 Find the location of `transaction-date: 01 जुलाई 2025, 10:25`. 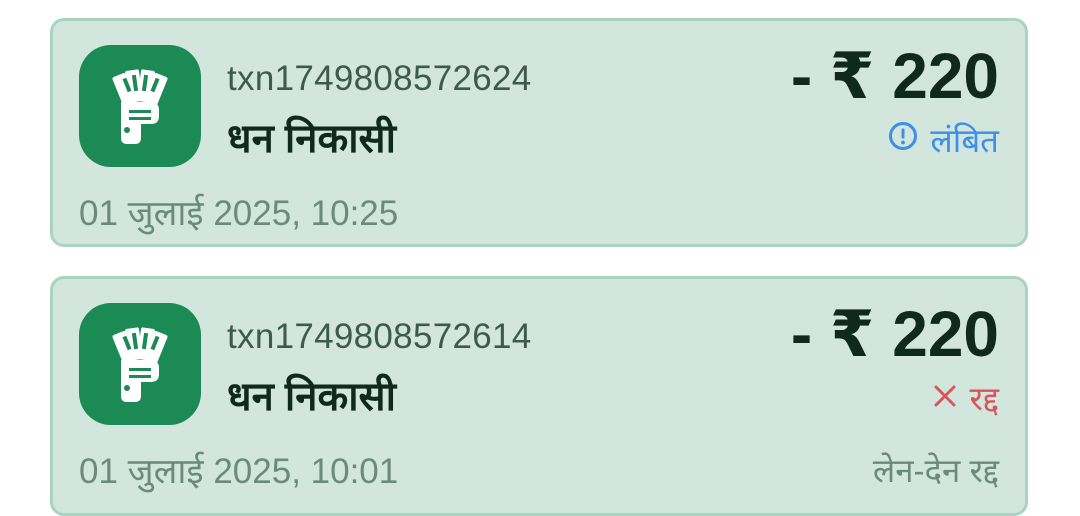

transaction-date: 01 जुलाई 2025, 10:25 is located at coordinates (239, 213).